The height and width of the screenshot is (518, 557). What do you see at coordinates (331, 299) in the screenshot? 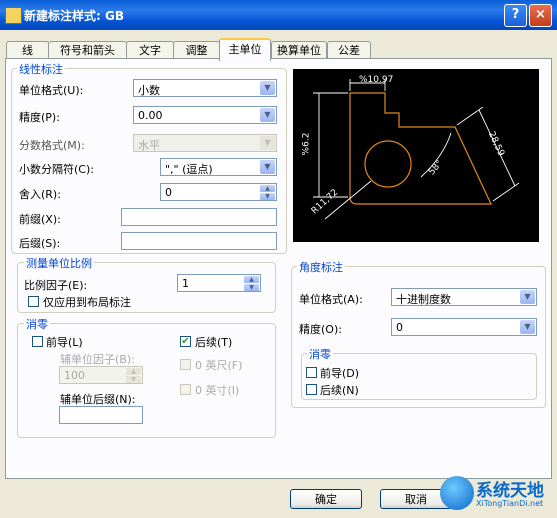
I see `angular-unit-format-label: 单位格式(A):` at bounding box center [331, 299].